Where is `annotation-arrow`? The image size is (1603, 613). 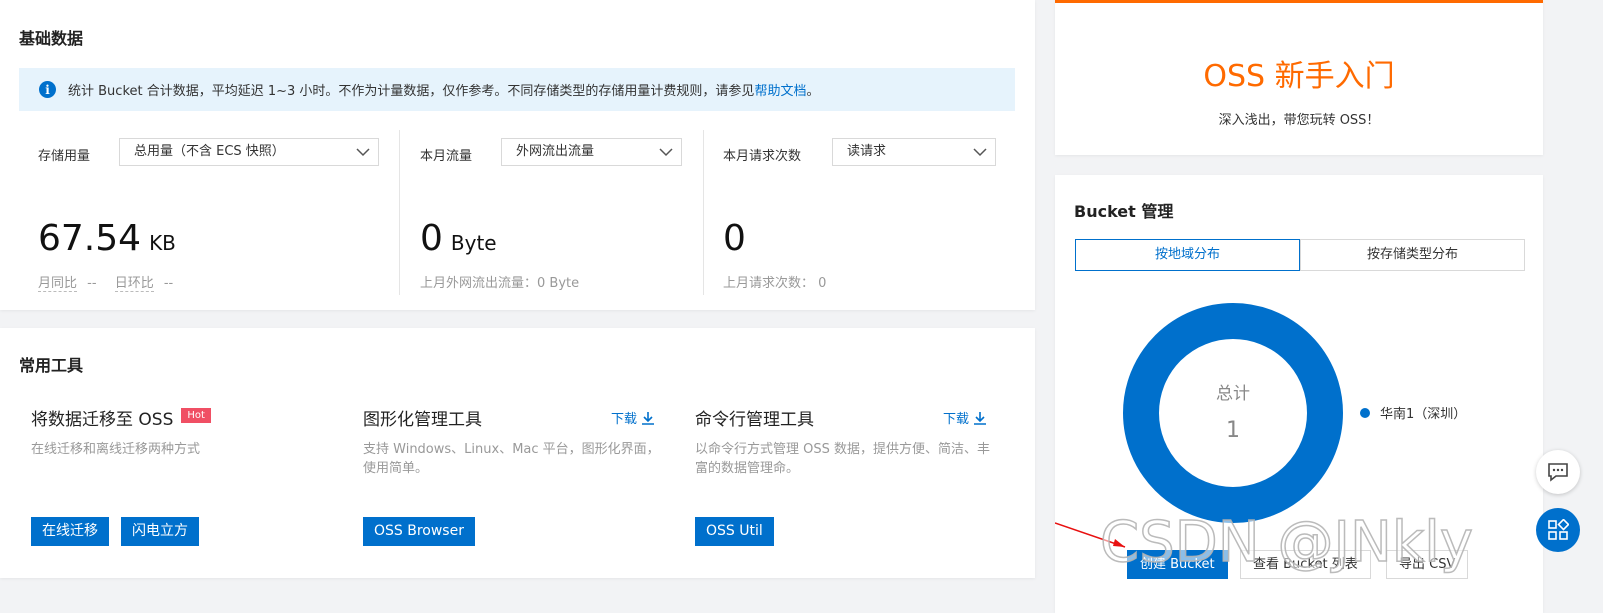 annotation-arrow is located at coordinates (1090, 535).